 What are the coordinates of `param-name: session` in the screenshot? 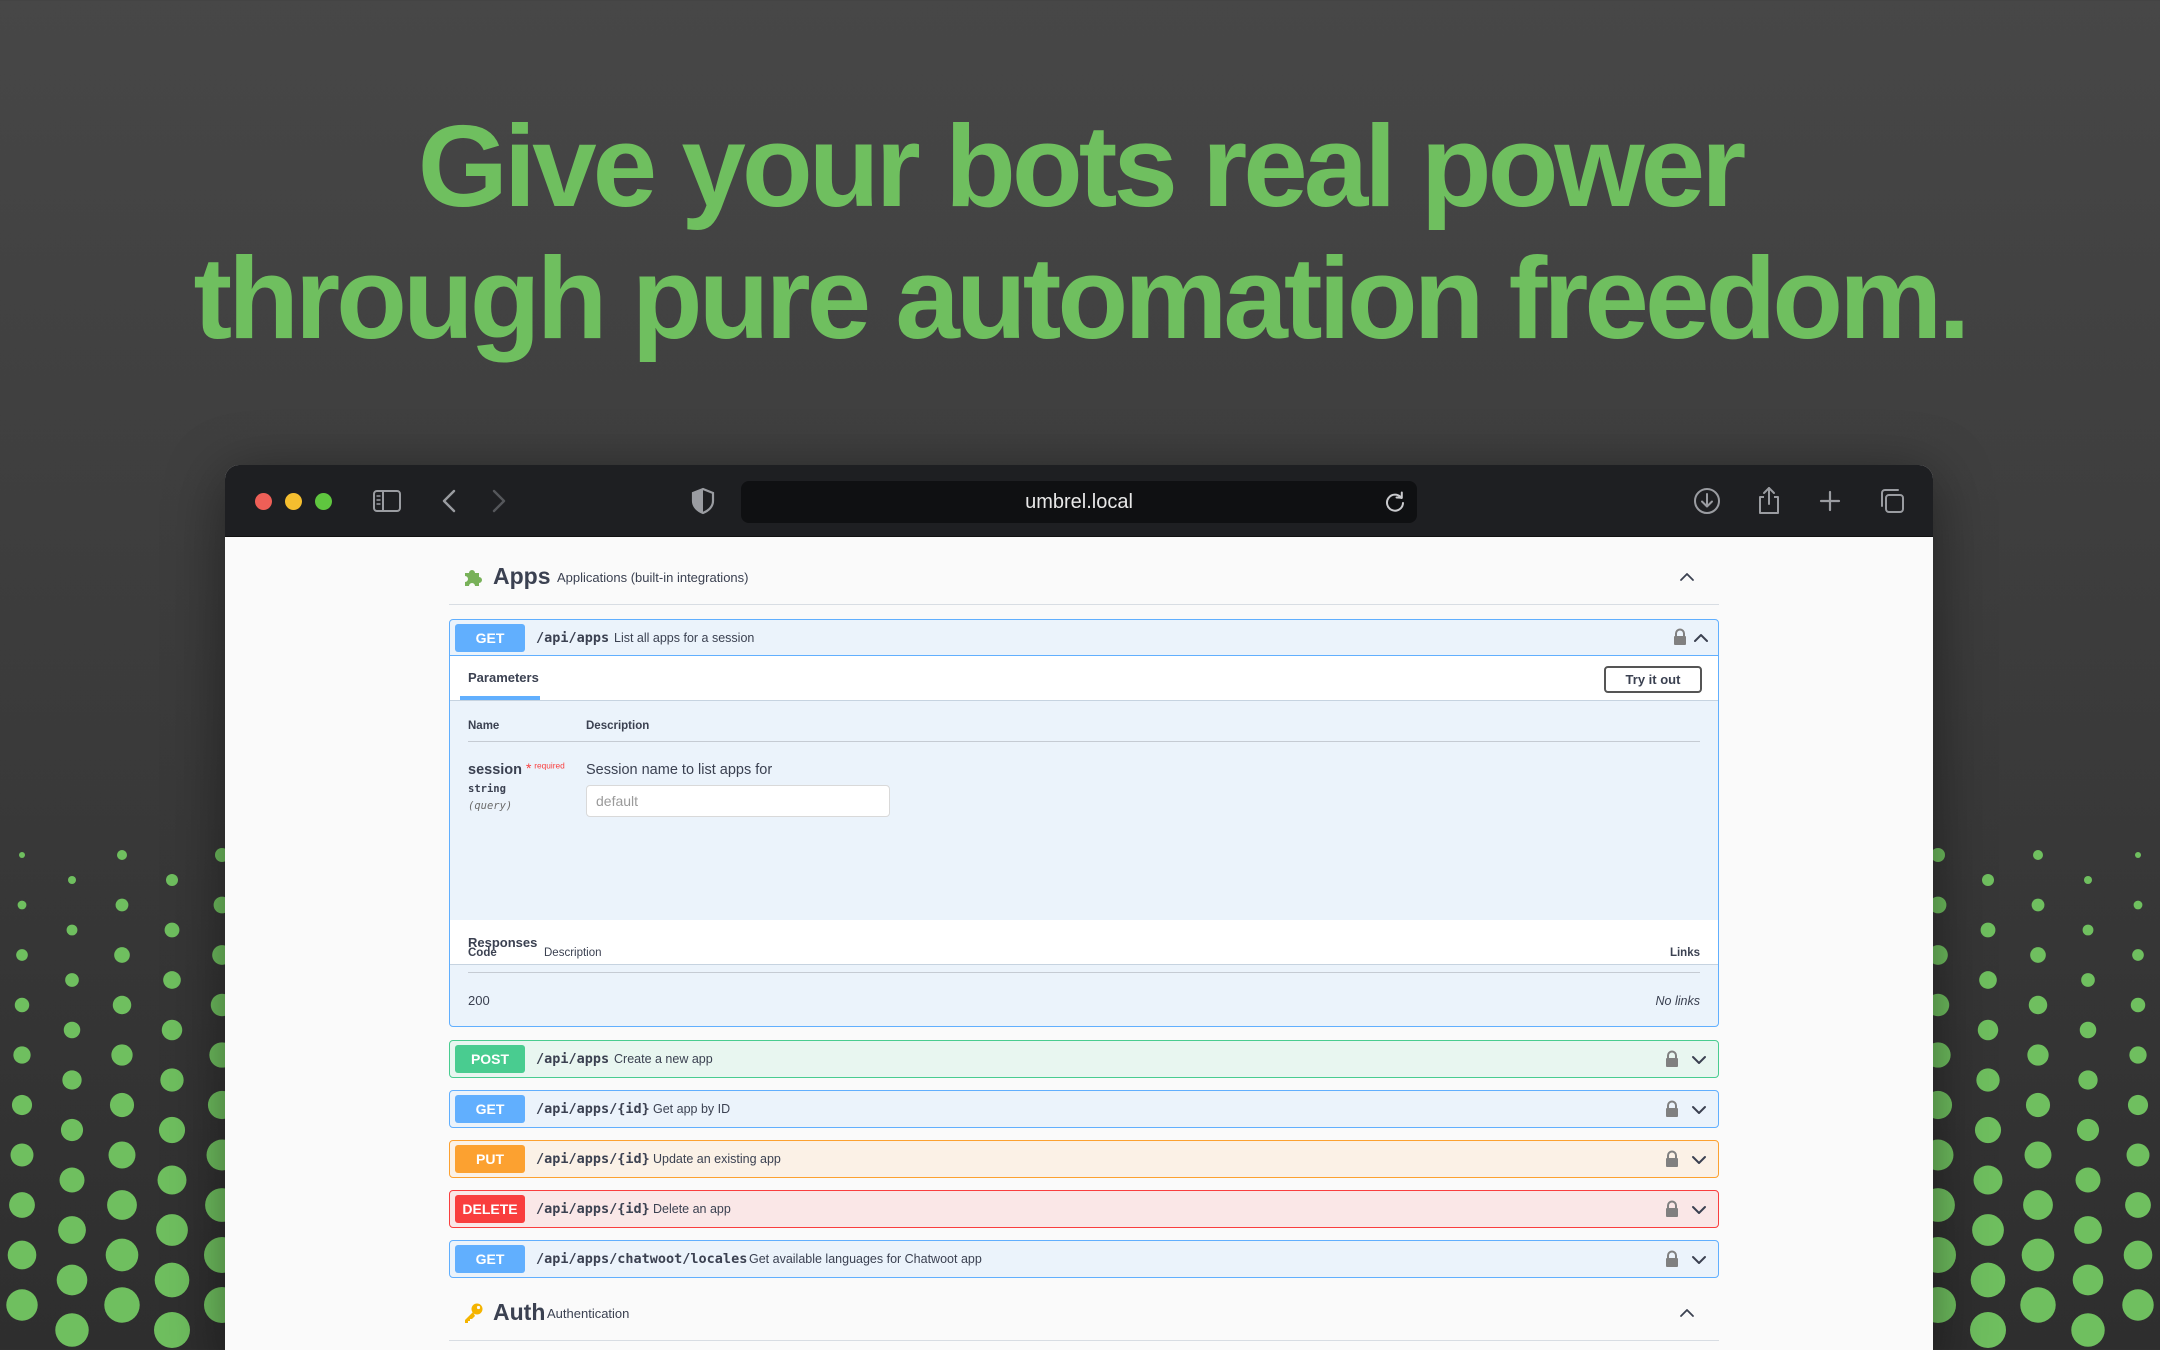 It's located at (495, 770).